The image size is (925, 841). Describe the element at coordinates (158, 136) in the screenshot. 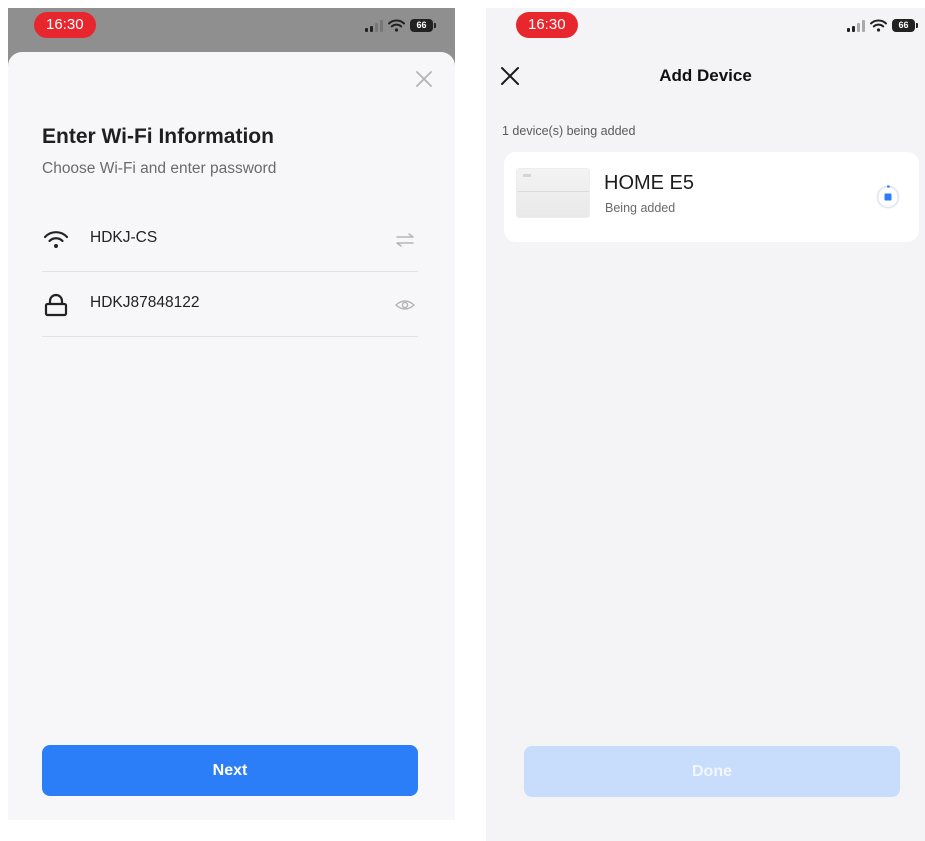

I see `page-title: Enter Wi-Fi Information` at that location.